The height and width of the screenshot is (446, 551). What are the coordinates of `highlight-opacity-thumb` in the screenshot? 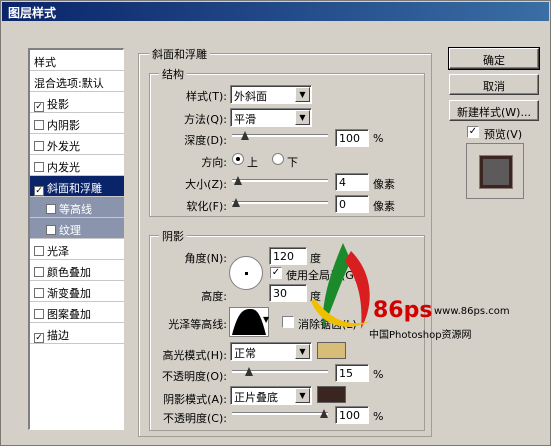 It's located at (249, 371).